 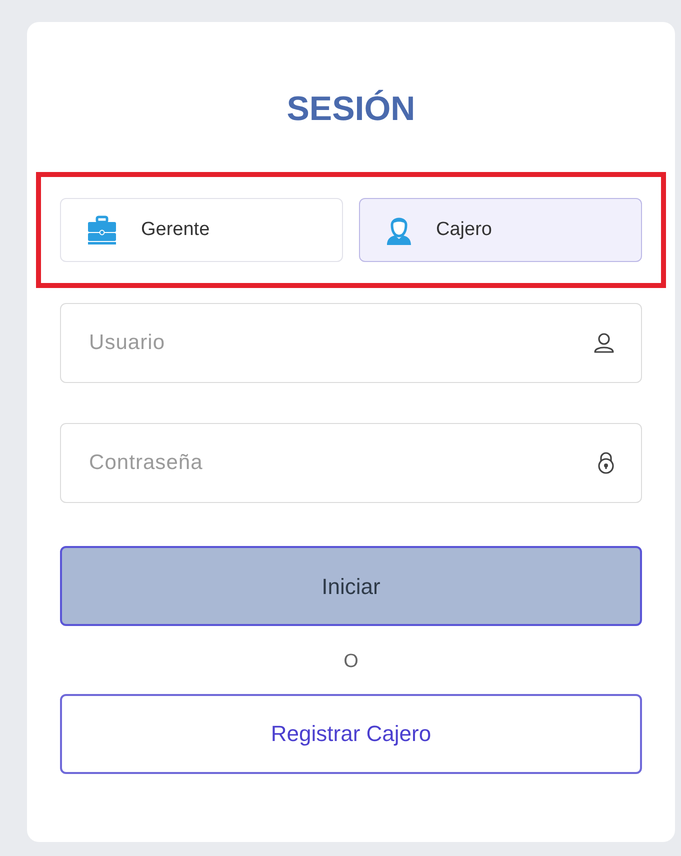 What do you see at coordinates (351, 343) in the screenshot?
I see `input-field: Usuario` at bounding box center [351, 343].